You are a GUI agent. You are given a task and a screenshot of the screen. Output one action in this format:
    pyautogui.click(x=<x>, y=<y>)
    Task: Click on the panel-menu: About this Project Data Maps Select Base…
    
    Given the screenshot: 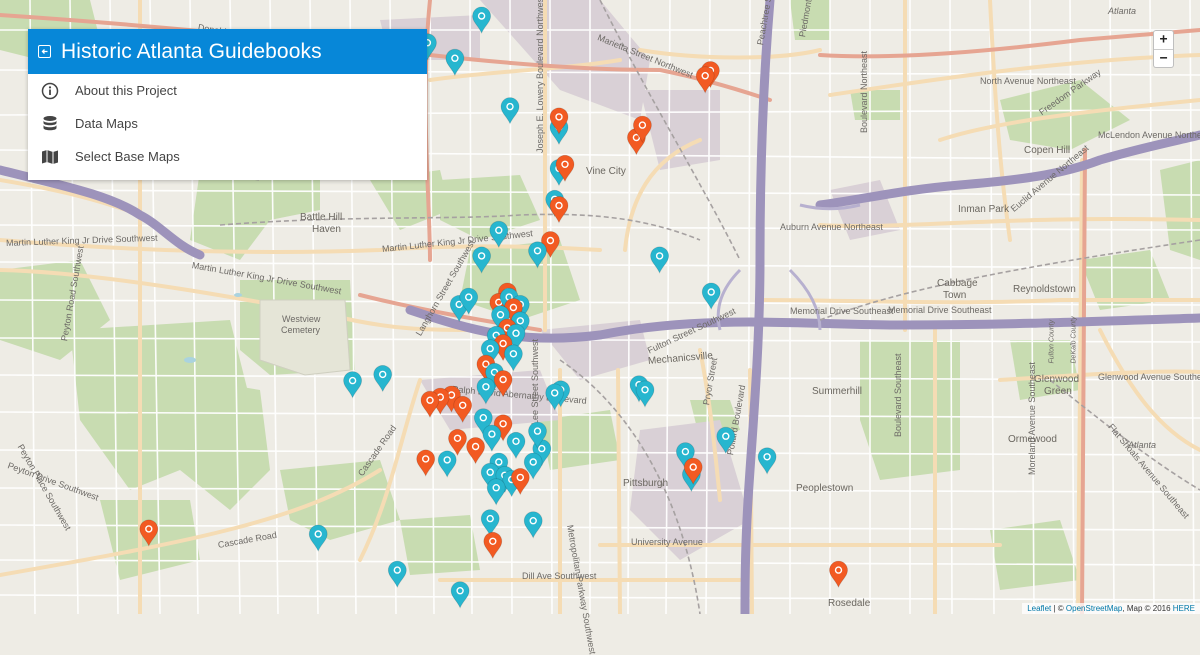 What is the action you would take?
    pyautogui.click(x=227, y=127)
    